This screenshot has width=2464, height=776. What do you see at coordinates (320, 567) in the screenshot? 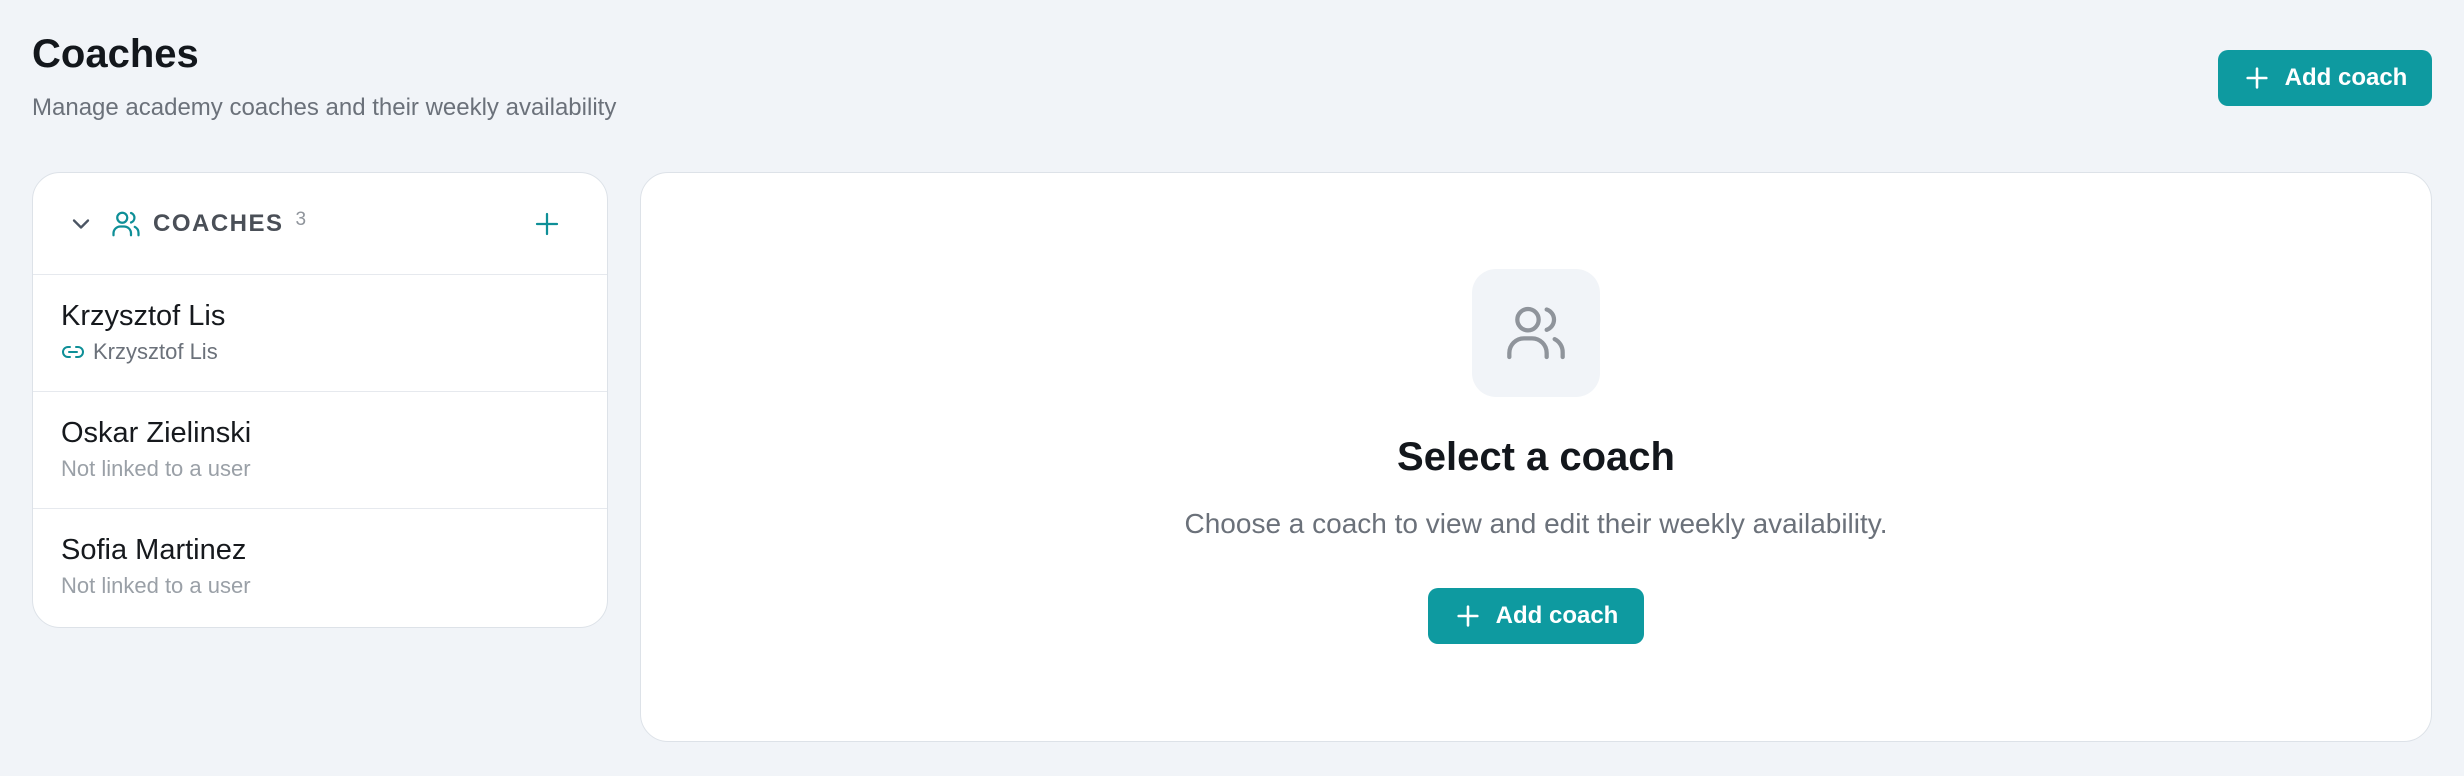
I see `coach-list-item: Sofia Martinez Not linked to a user` at bounding box center [320, 567].